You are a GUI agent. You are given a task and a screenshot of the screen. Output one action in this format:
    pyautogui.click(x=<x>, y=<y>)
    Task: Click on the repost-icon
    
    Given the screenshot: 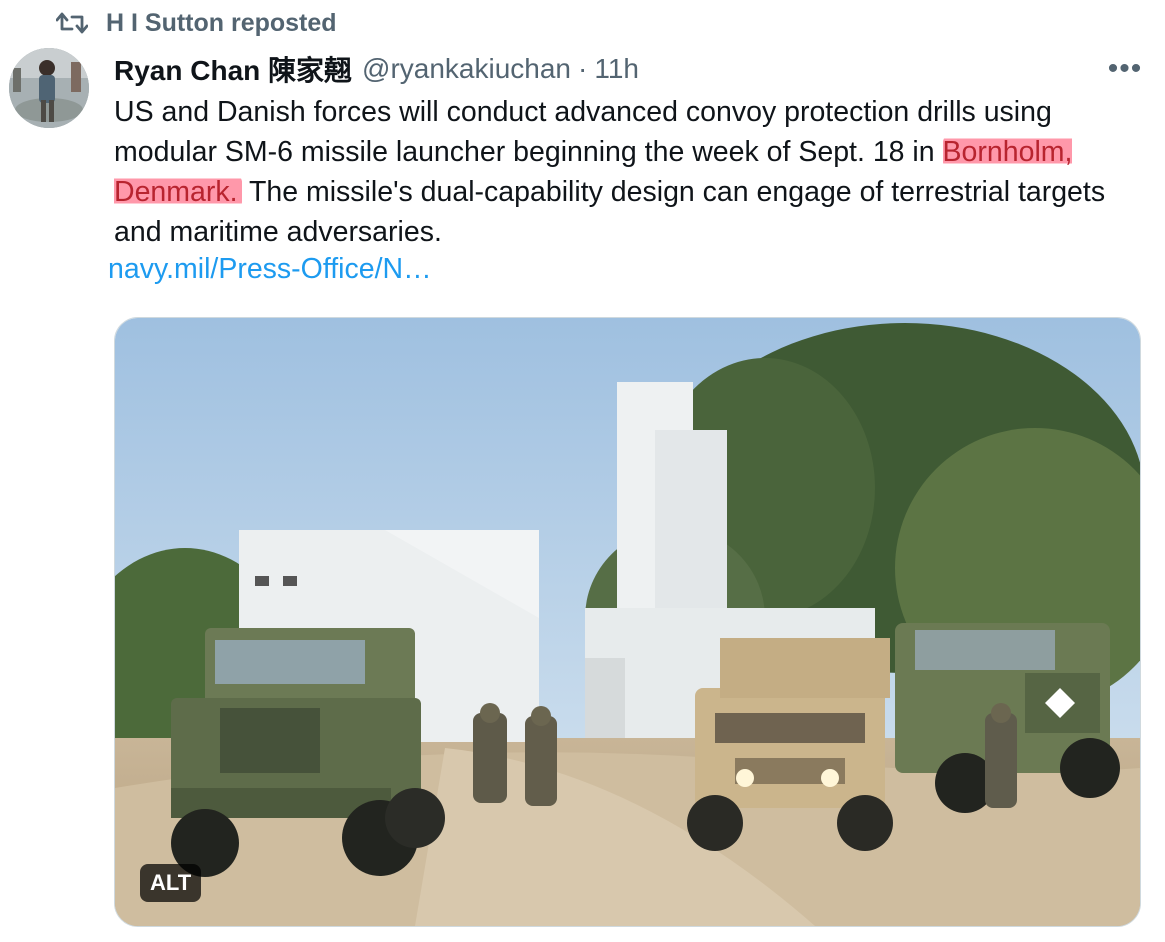 What is the action you would take?
    pyautogui.click(x=72, y=23)
    